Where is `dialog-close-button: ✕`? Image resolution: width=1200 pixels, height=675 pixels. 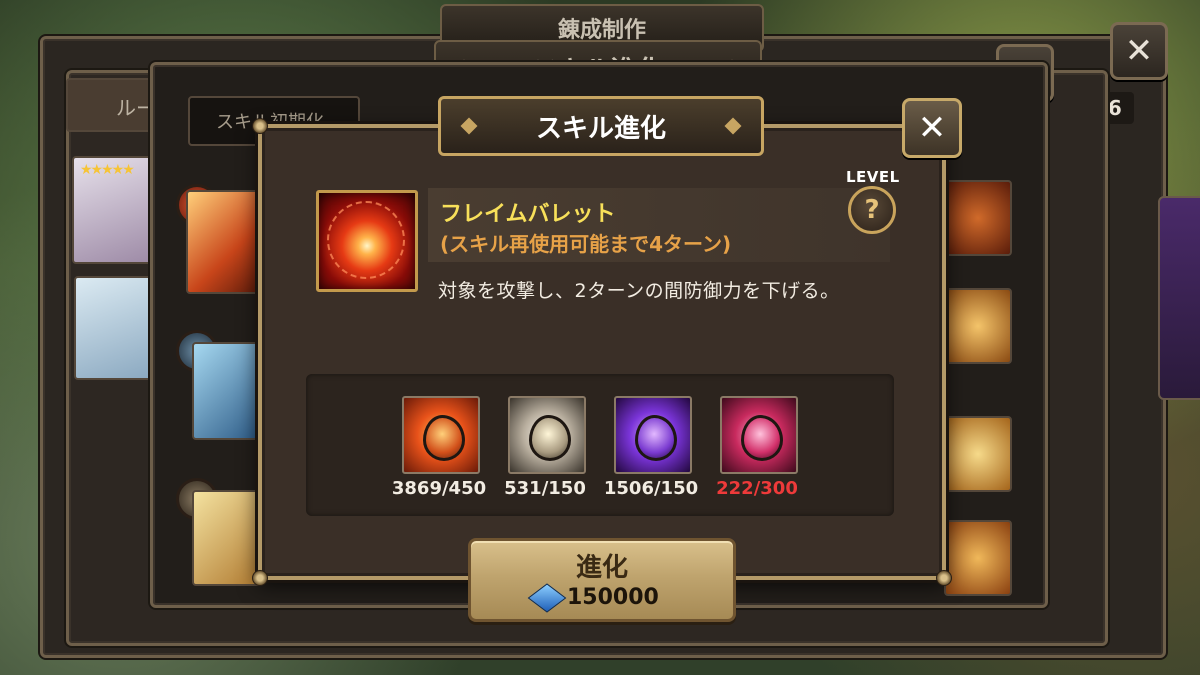
dialog-close-button: ✕ is located at coordinates (932, 128).